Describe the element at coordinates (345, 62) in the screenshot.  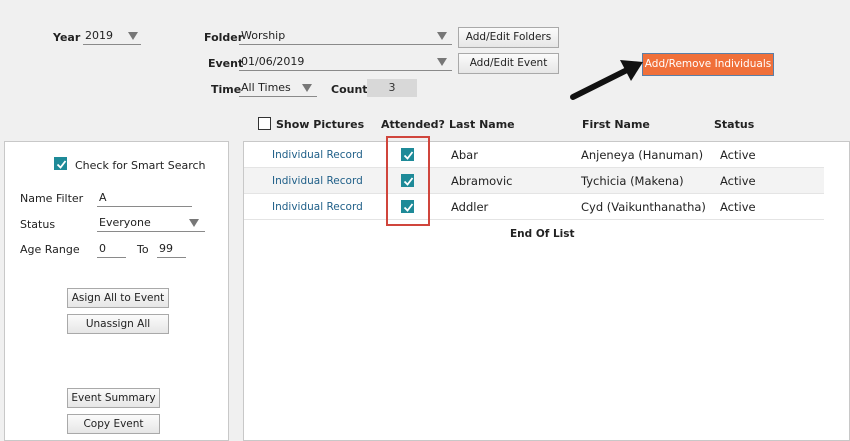
I see `event-select: 01/06/2019` at that location.